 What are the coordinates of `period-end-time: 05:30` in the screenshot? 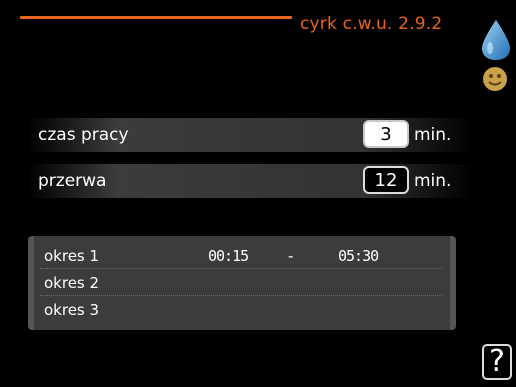 It's located at (358, 256).